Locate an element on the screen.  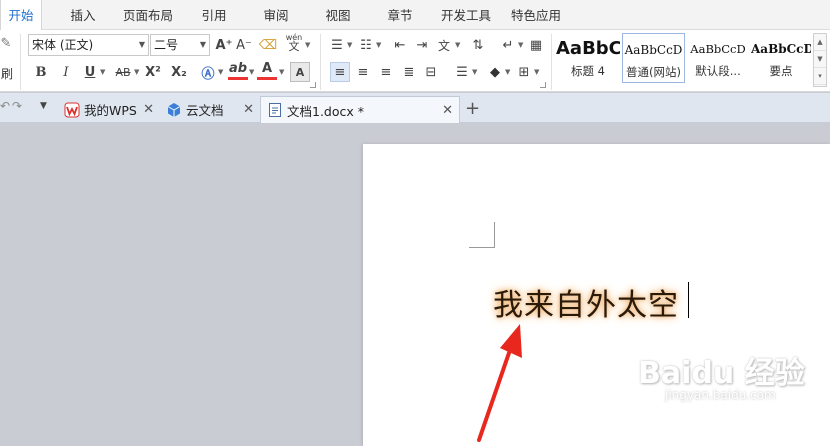
tab-label: 我的WPS is located at coordinates (110, 110).